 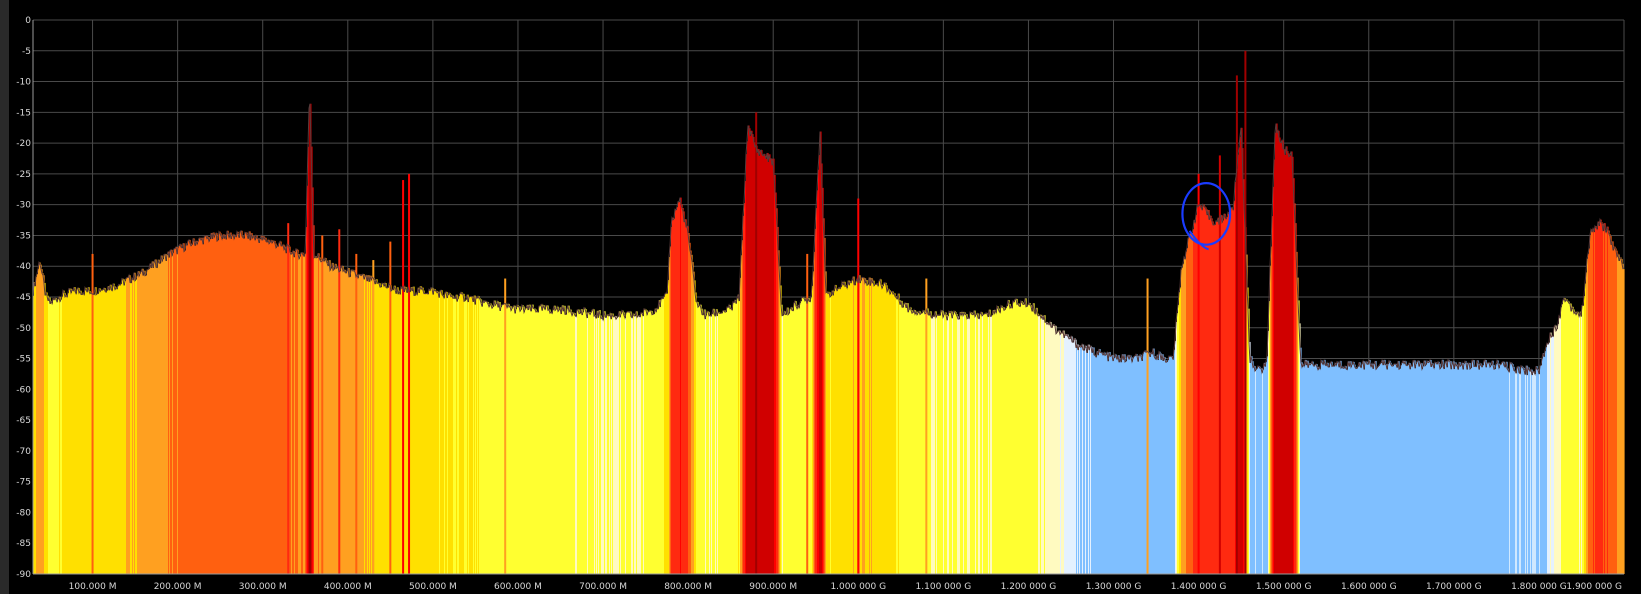 I want to click on y-tick-label: -65, so click(x=23, y=421).